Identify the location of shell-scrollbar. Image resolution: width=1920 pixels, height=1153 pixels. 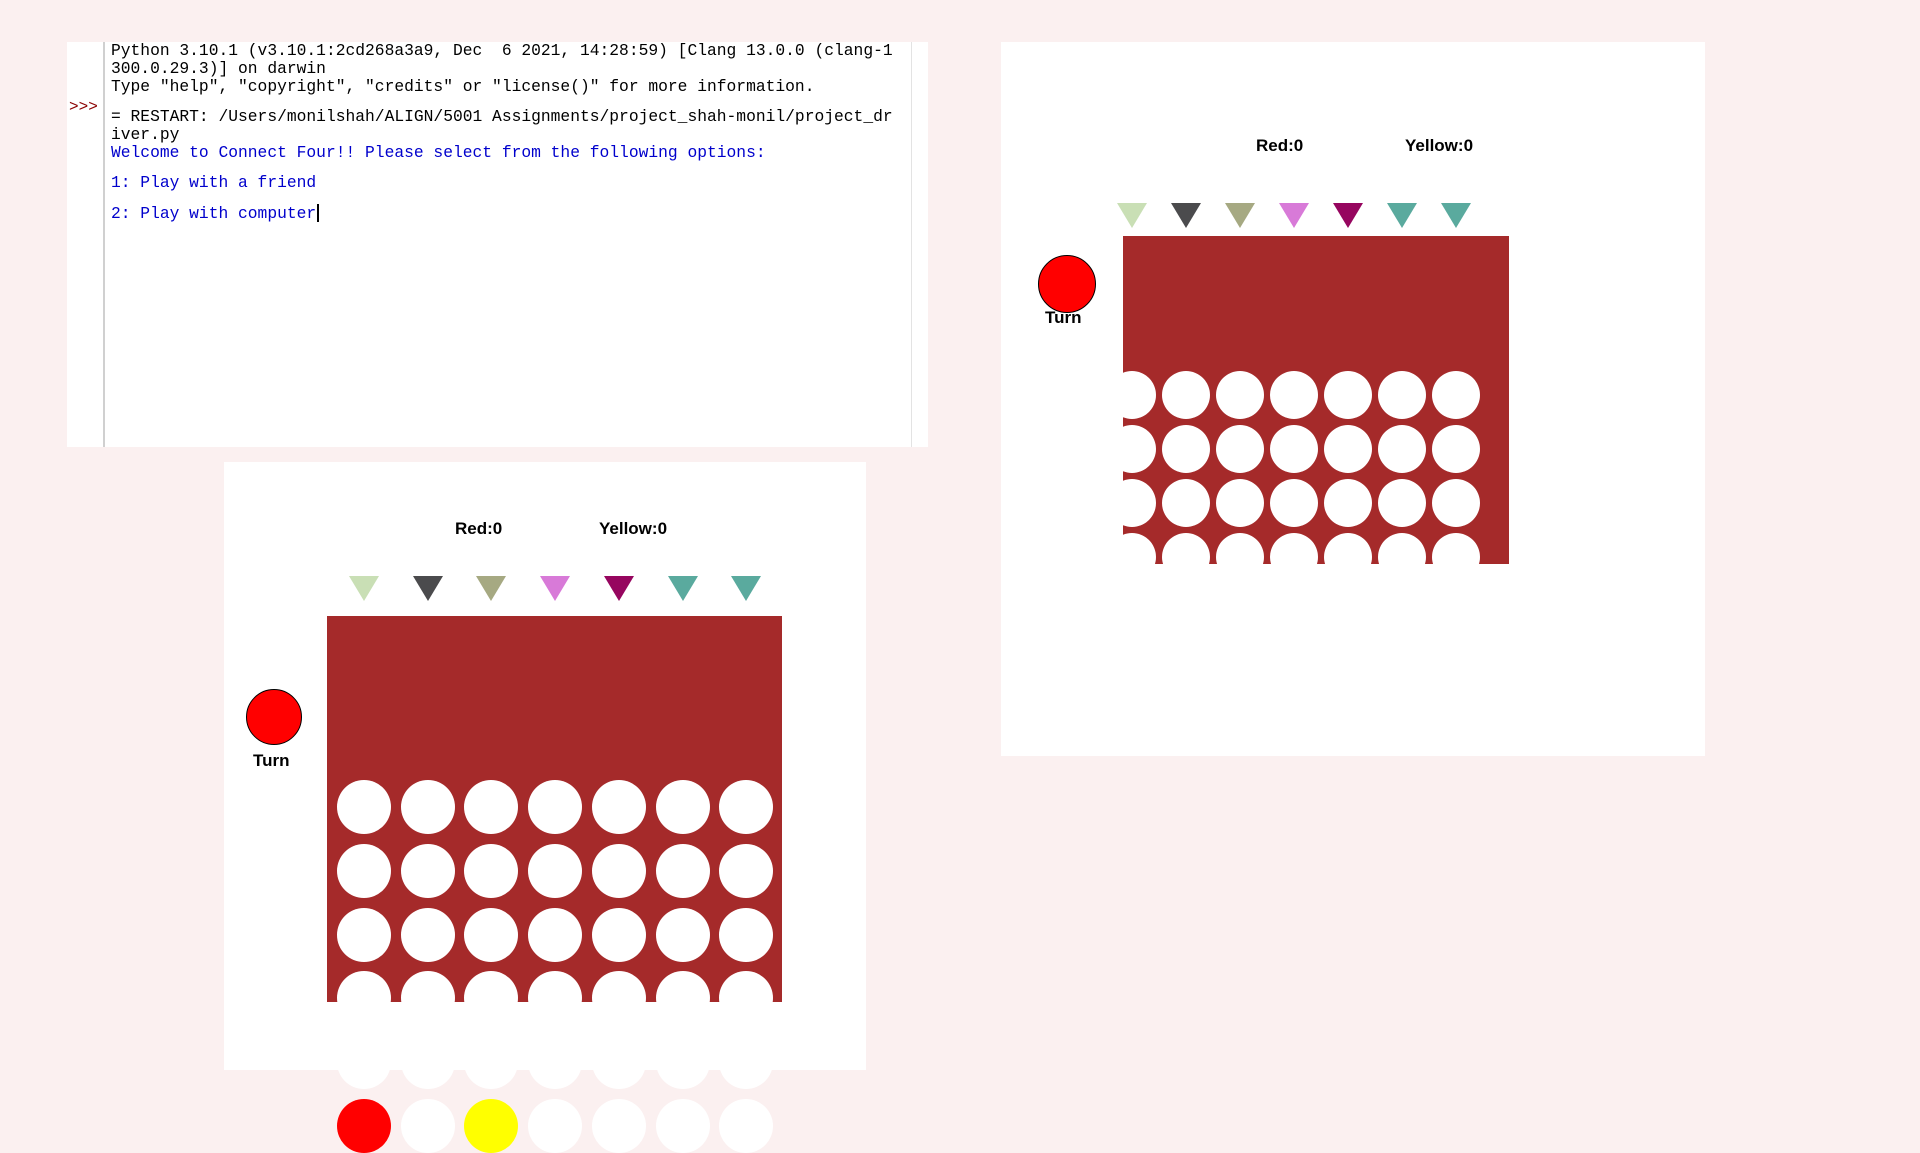
(911, 244).